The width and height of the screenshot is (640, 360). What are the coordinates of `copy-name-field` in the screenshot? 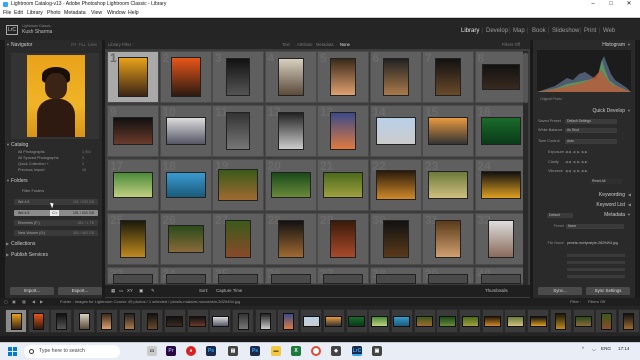 It's located at (596, 255).